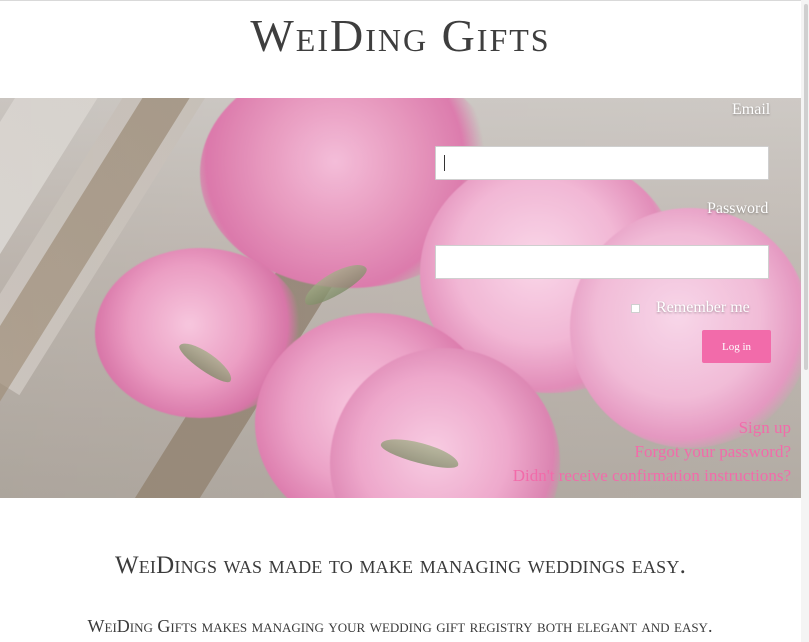 The image size is (809, 642). Describe the element at coordinates (751, 109) in the screenshot. I see `email-label: Email` at that location.